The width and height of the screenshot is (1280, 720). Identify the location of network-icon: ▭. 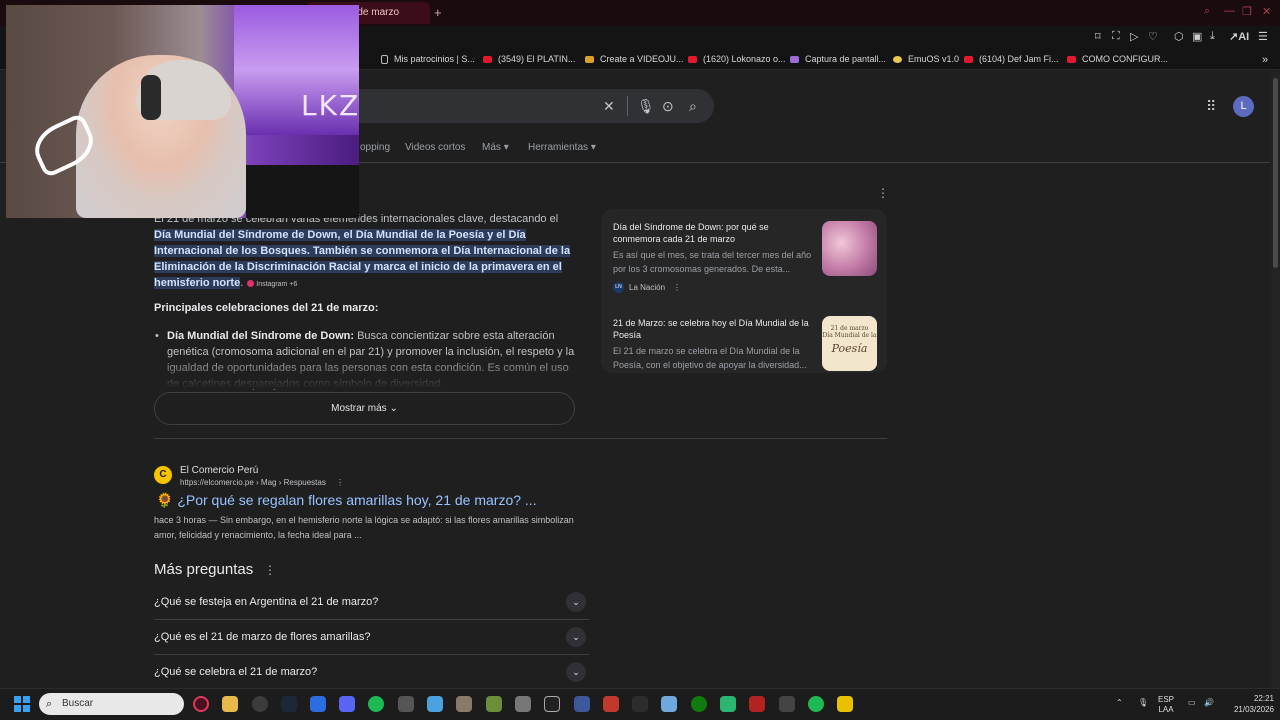
(1192, 703).